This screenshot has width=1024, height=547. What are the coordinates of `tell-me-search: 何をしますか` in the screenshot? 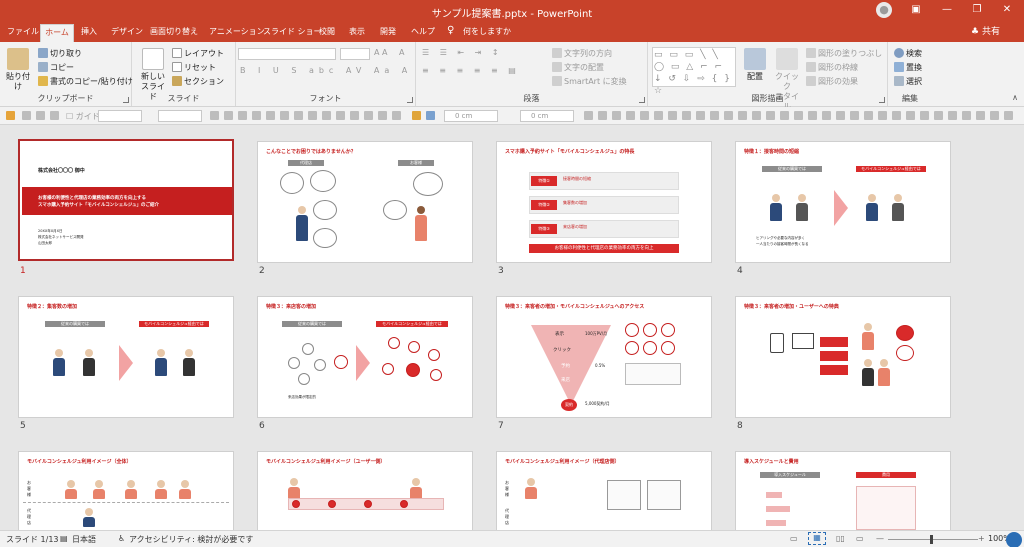 It's located at (487, 33).